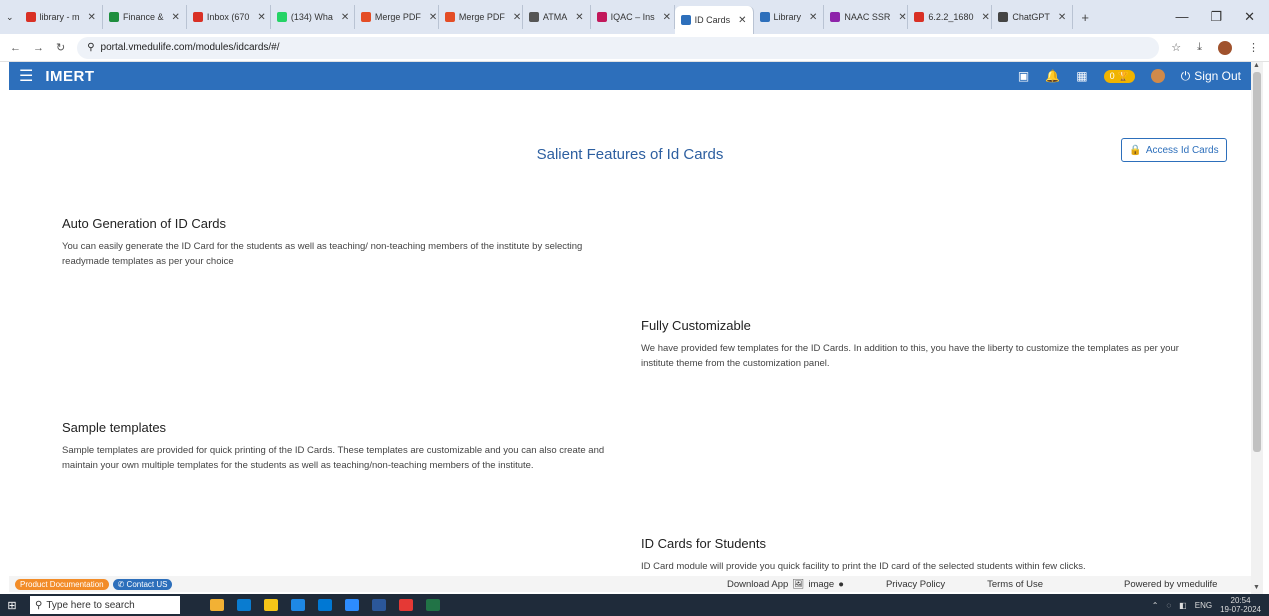  What do you see at coordinates (60, 47) in the screenshot?
I see `reload-icon: ↻` at bounding box center [60, 47].